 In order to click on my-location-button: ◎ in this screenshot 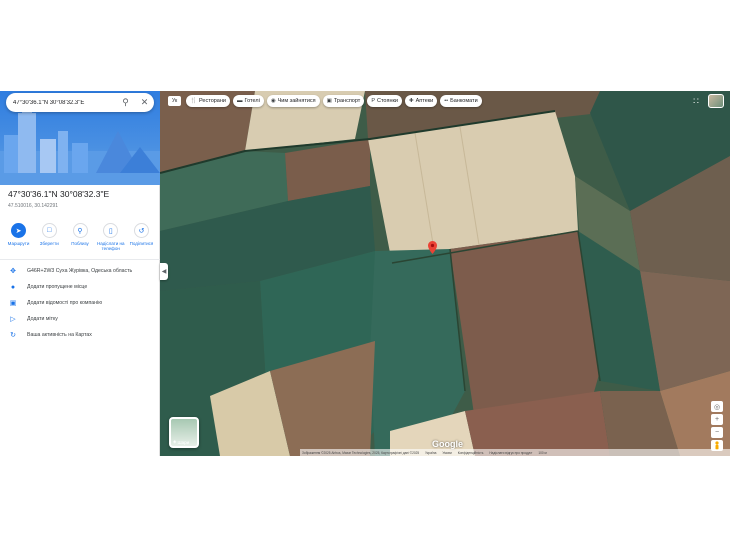, I will do `click(717, 406)`.